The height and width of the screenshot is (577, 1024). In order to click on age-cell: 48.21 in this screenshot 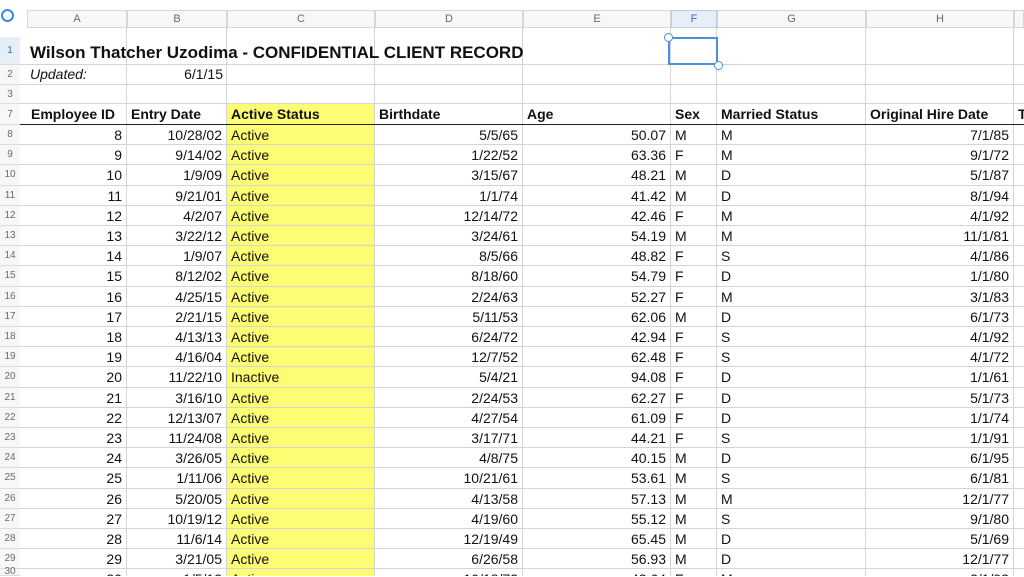, I will do `click(596, 175)`.